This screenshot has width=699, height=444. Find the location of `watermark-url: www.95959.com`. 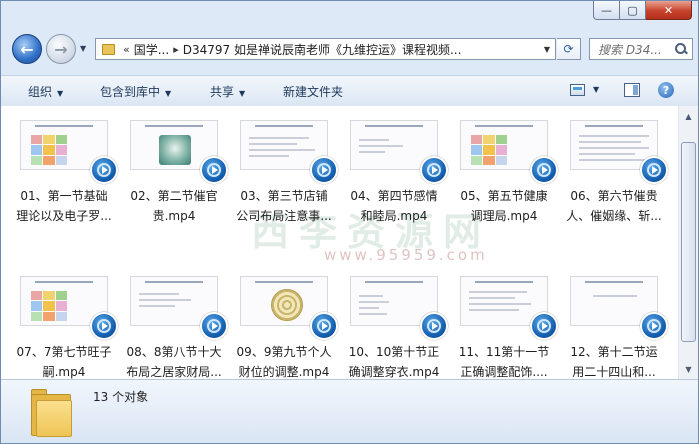

watermark-url: www.95959.com is located at coordinates (406, 255).